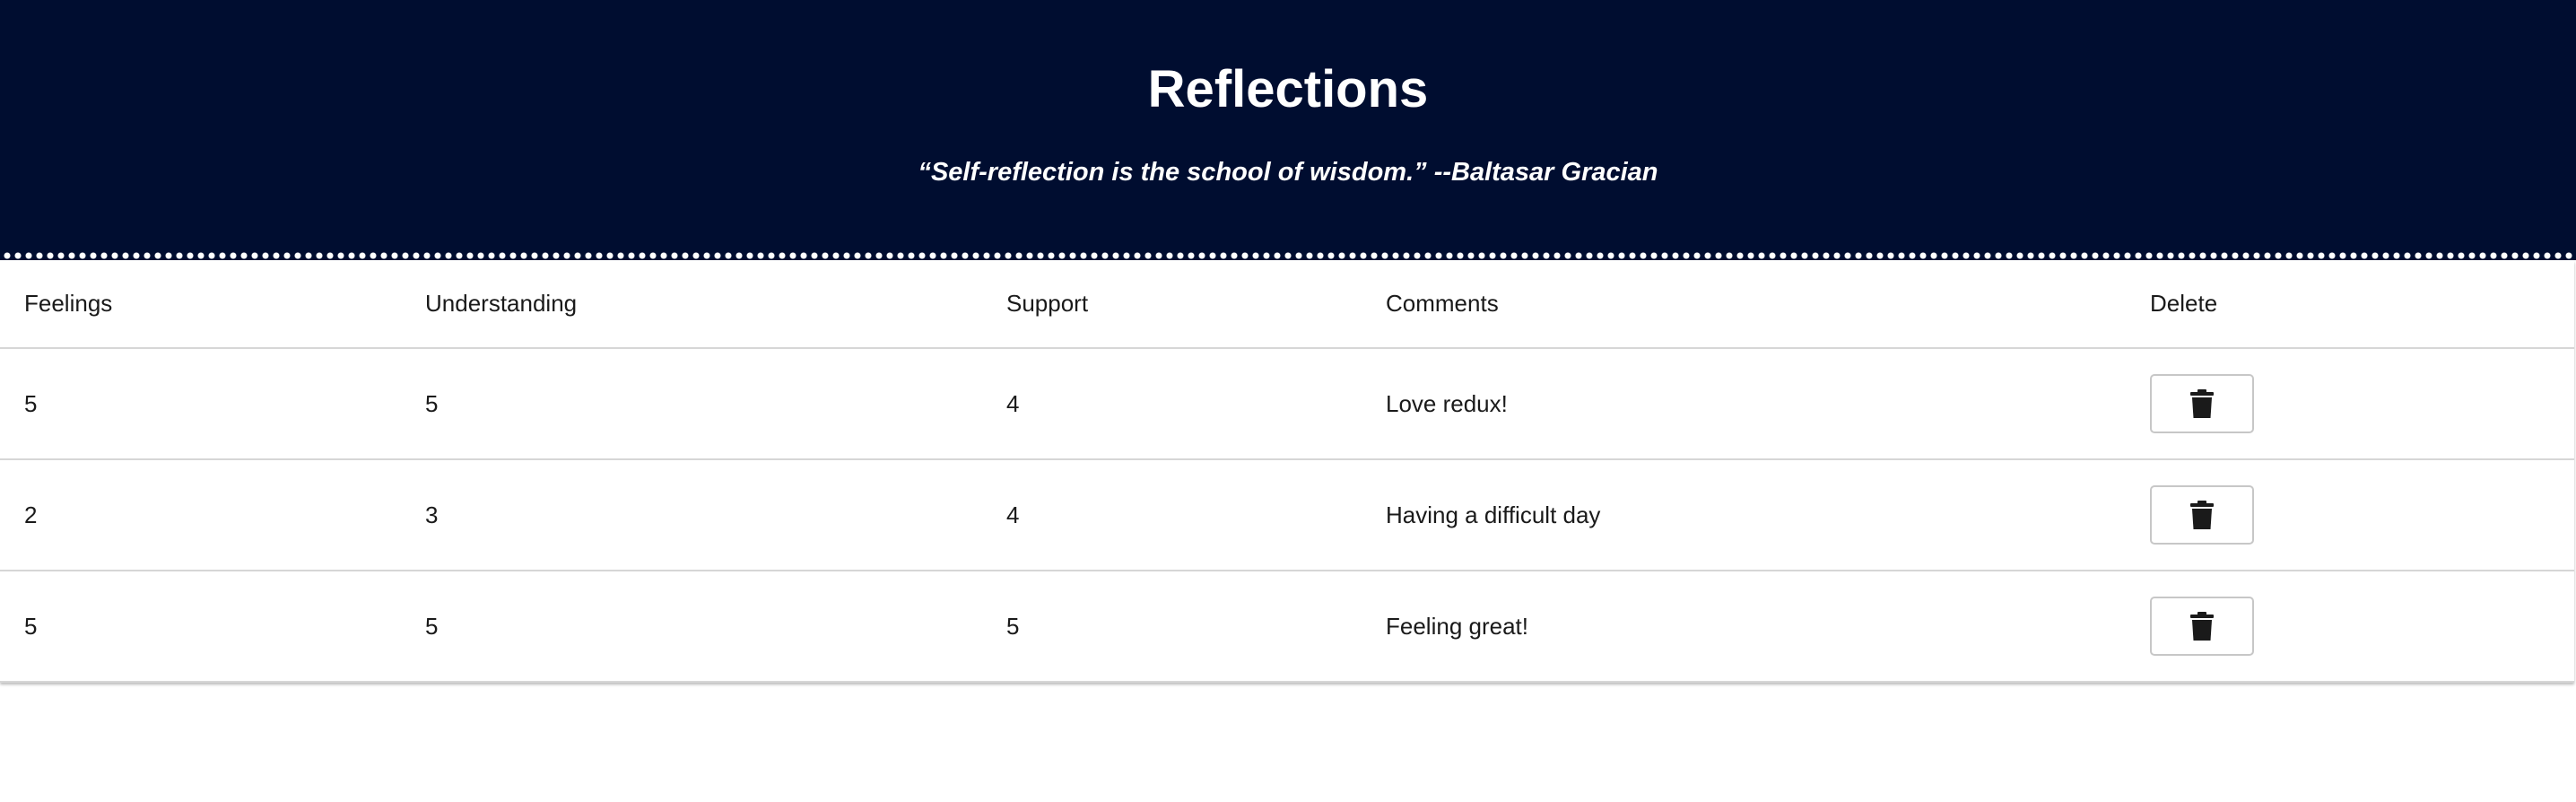 This screenshot has width=2576, height=802. Describe the element at coordinates (200, 304) in the screenshot. I see `column-header-feelings: Feelings` at that location.